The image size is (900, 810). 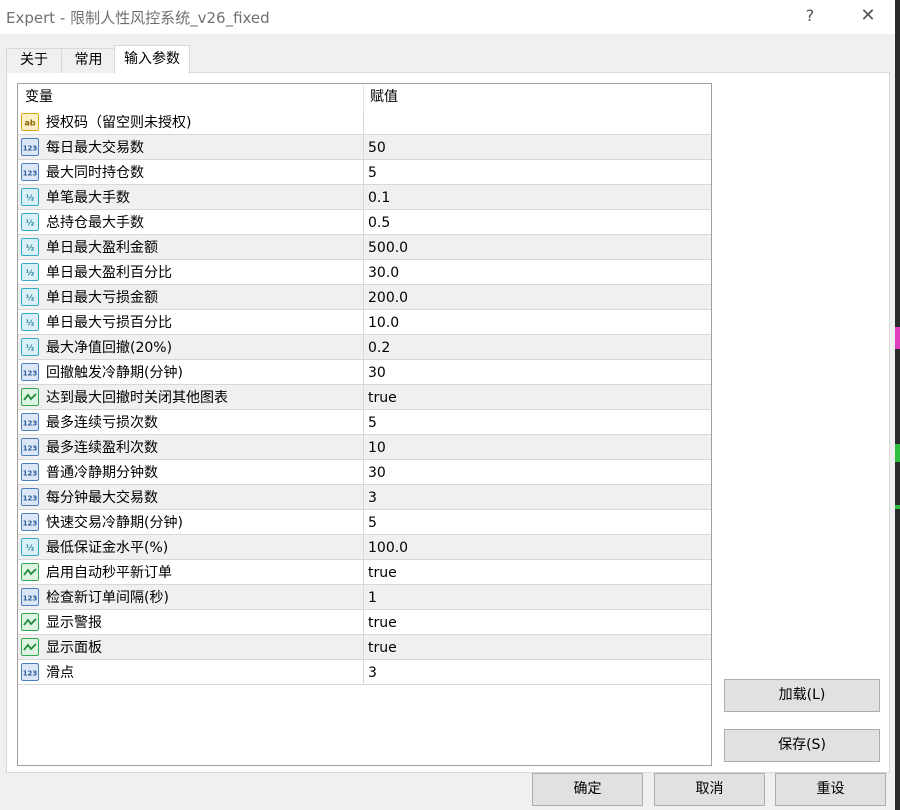 I want to click on table-row: 123 每日最大交易数 50, so click(x=364, y=147).